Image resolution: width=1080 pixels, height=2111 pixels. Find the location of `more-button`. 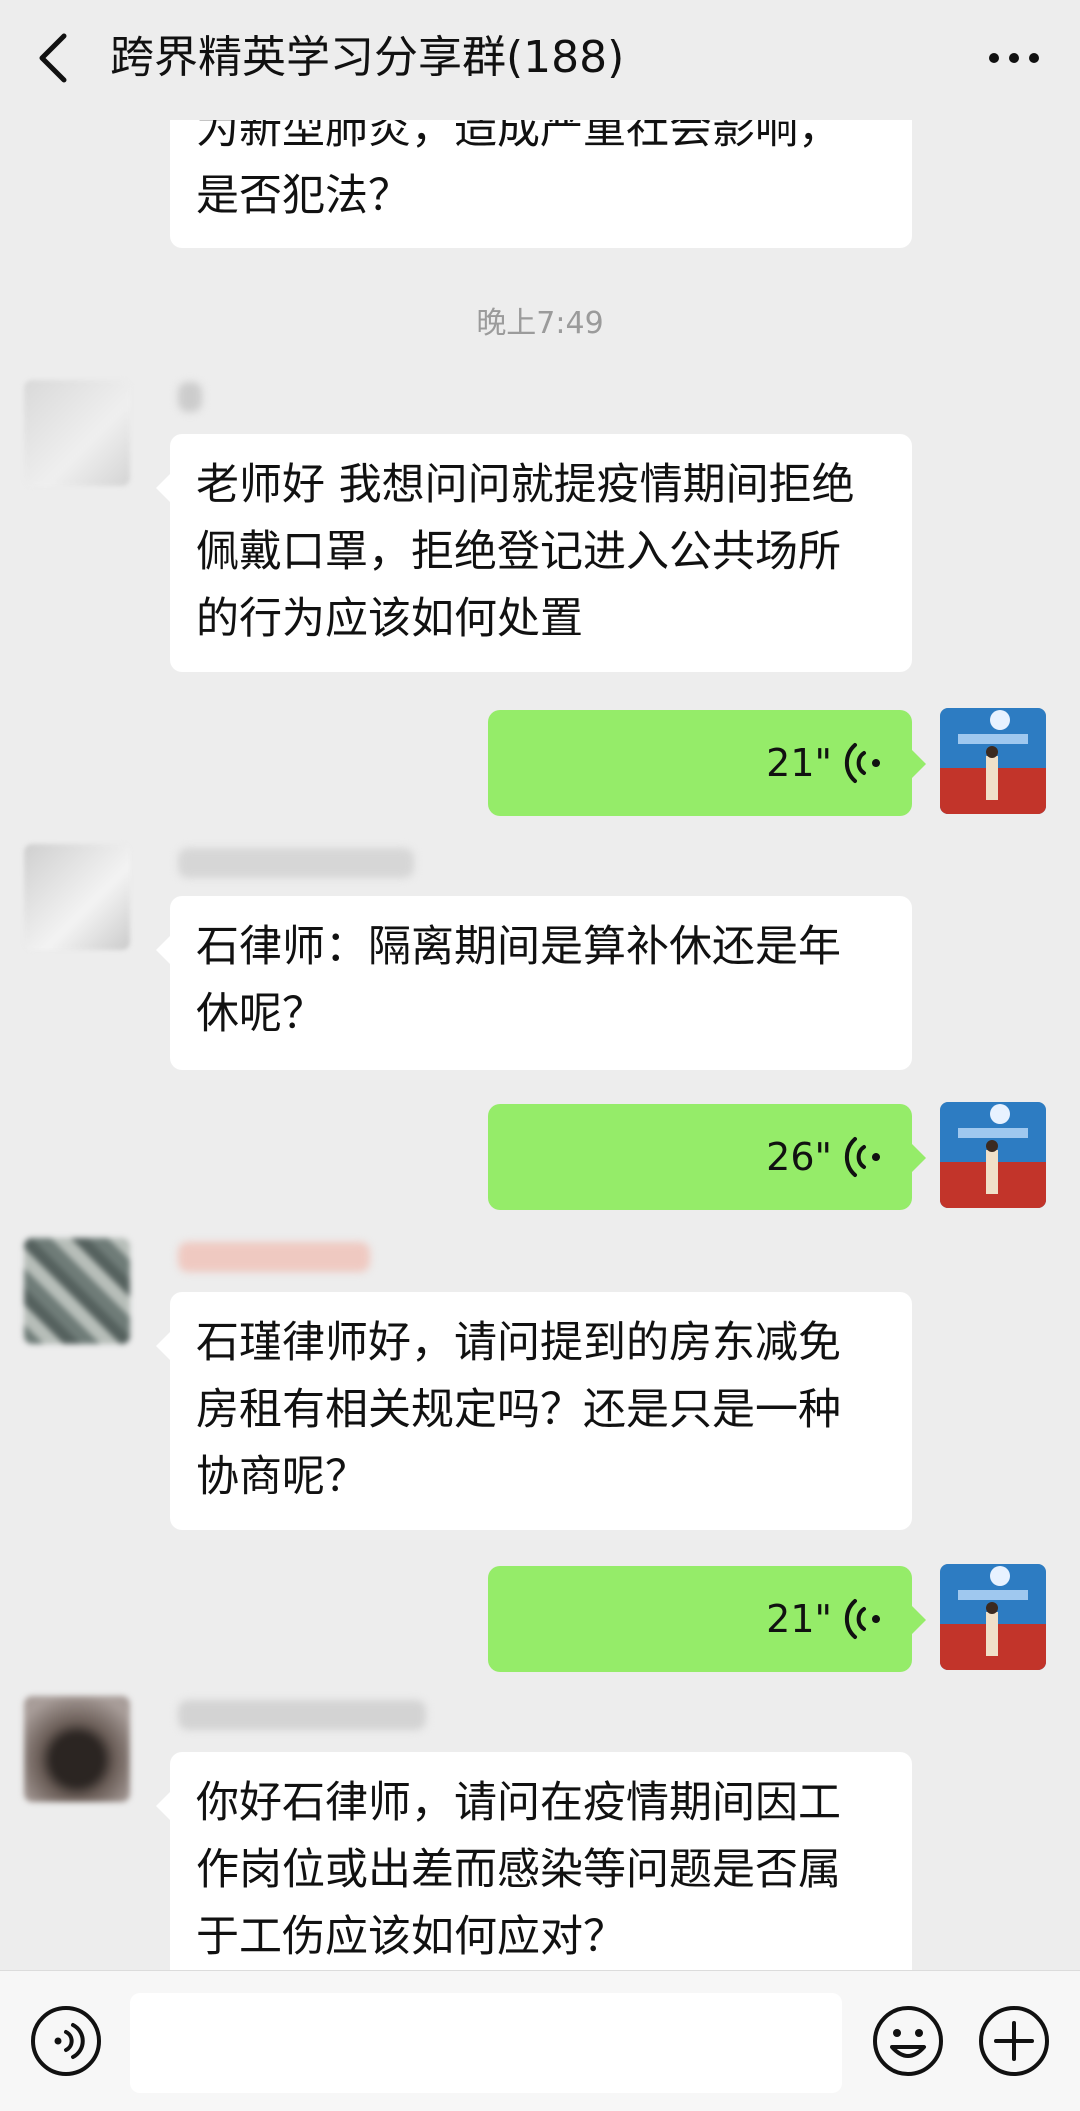

more-button is located at coordinates (1014, 58).